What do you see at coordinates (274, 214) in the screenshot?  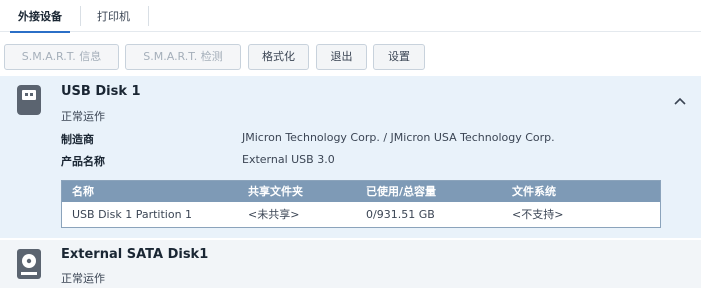 I see `partition-shared-folder: <未共享>` at bounding box center [274, 214].